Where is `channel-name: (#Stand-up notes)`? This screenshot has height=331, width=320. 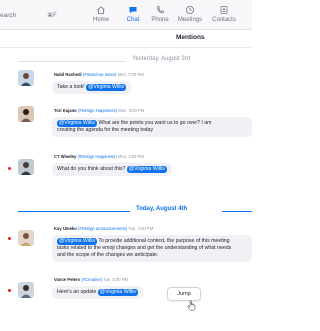
channel-name: (#Stand-up notes) is located at coordinates (100, 74).